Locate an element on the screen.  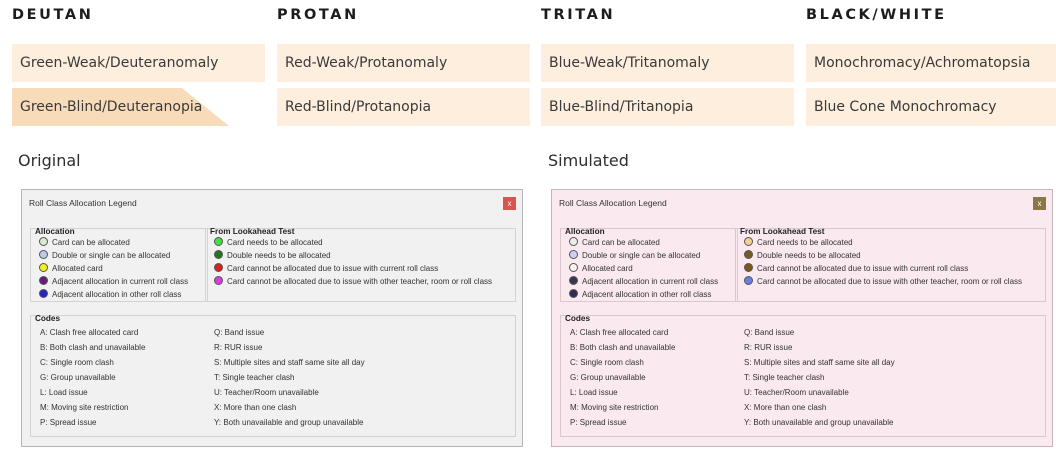
code-item: T: Single teacher clash is located at coordinates (784, 377).